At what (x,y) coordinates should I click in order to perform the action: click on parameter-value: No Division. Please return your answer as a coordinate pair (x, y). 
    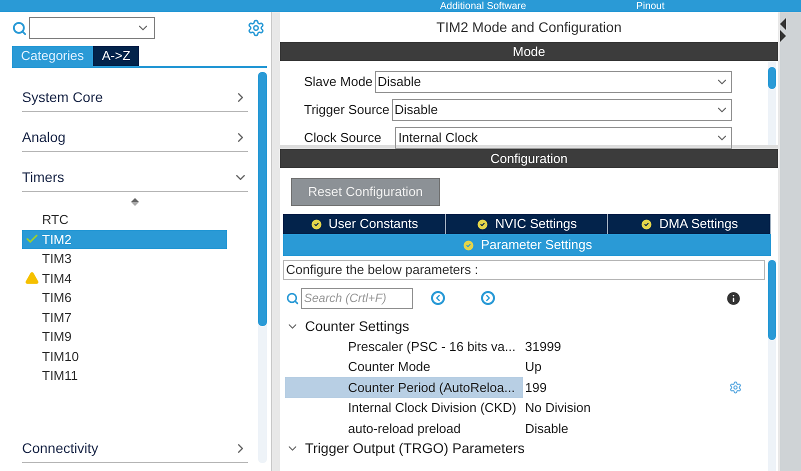
    Looking at the image, I should click on (558, 408).